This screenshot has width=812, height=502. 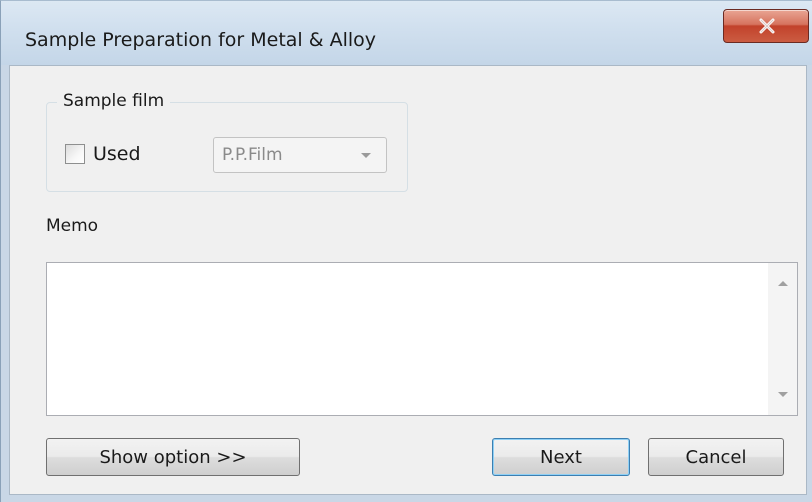 What do you see at coordinates (406, 33) in the screenshot?
I see `title-bar: Sample Preparation for Metal & Alloy` at bounding box center [406, 33].